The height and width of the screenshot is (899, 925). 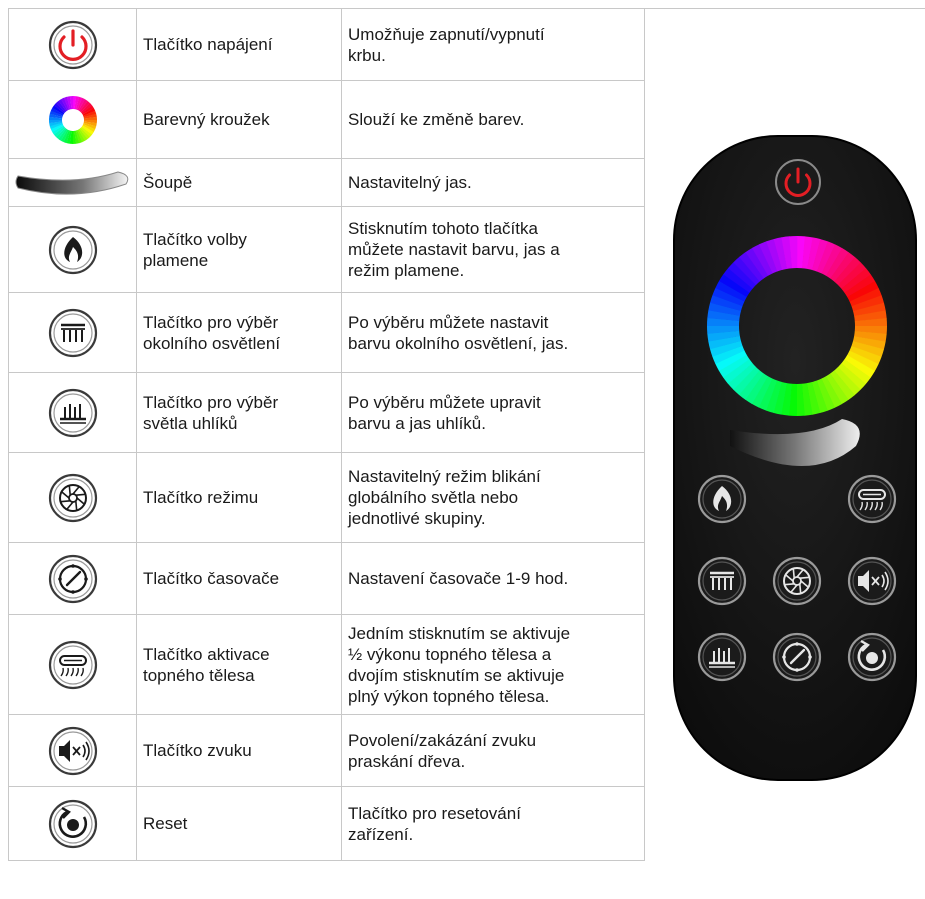 I want to click on button-name: Tlačítko pro výběr okolního osvětlení, so click(x=212, y=332).